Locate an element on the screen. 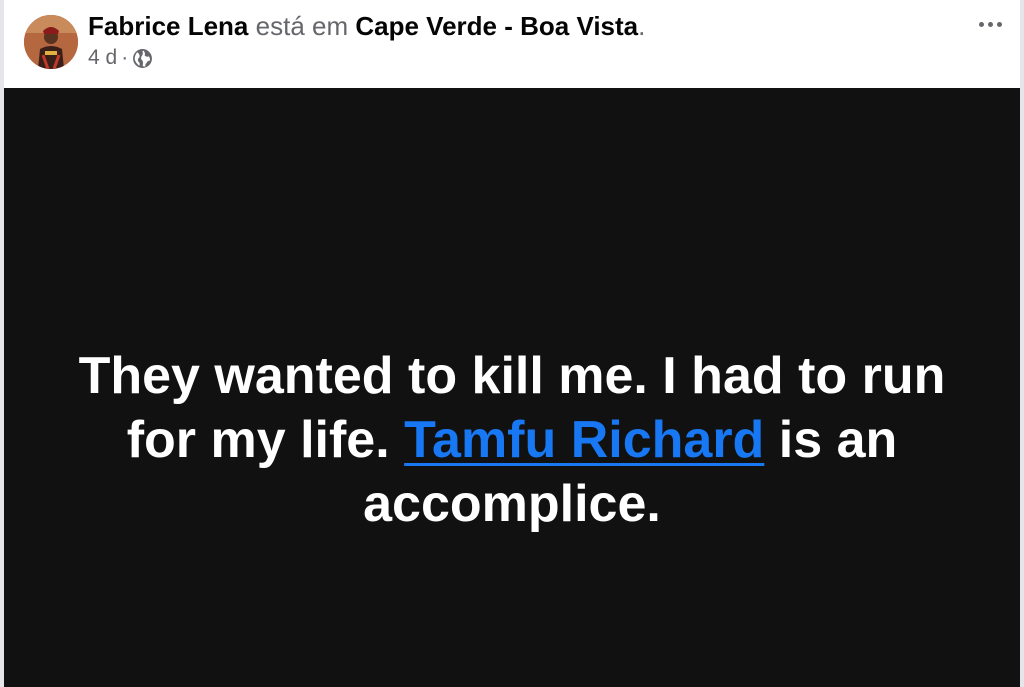  globe-icon is located at coordinates (142, 58).